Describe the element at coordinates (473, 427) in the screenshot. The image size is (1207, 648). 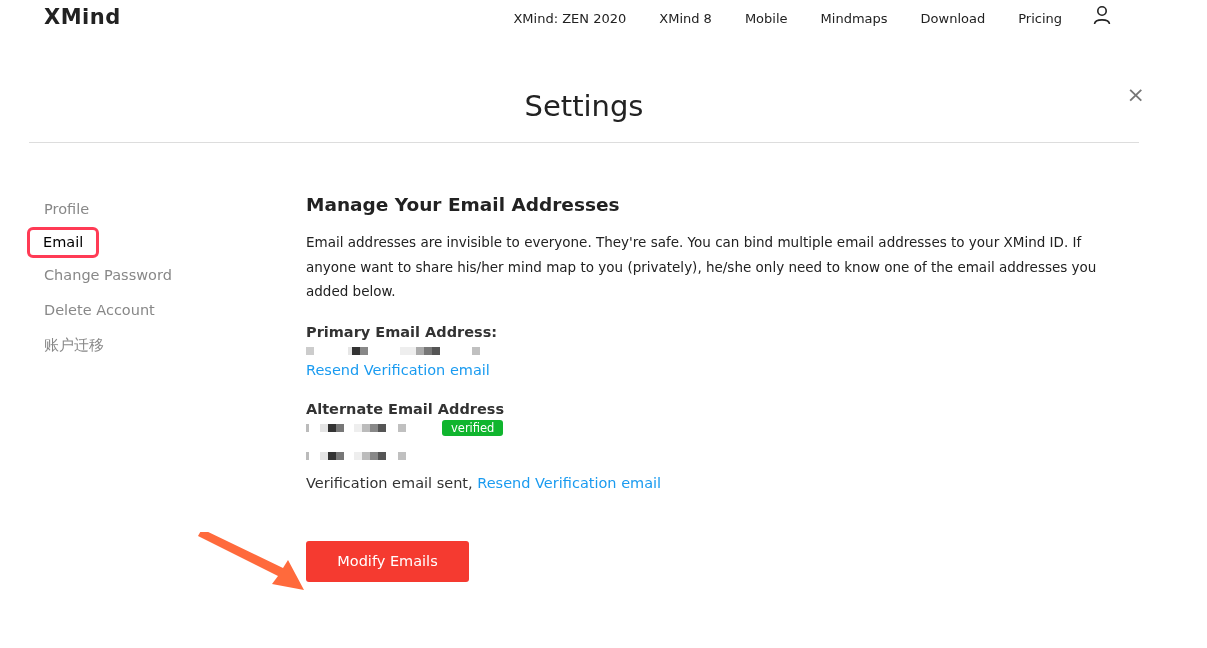
I see `verified-badge: verified` at that location.